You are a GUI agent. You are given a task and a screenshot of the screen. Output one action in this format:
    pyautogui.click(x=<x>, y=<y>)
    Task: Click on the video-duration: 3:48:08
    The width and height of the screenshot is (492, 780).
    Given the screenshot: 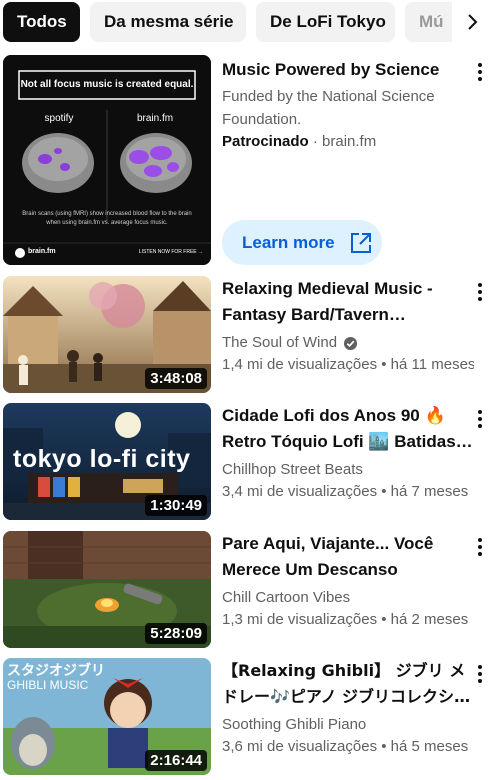 What is the action you would take?
    pyautogui.click(x=176, y=378)
    